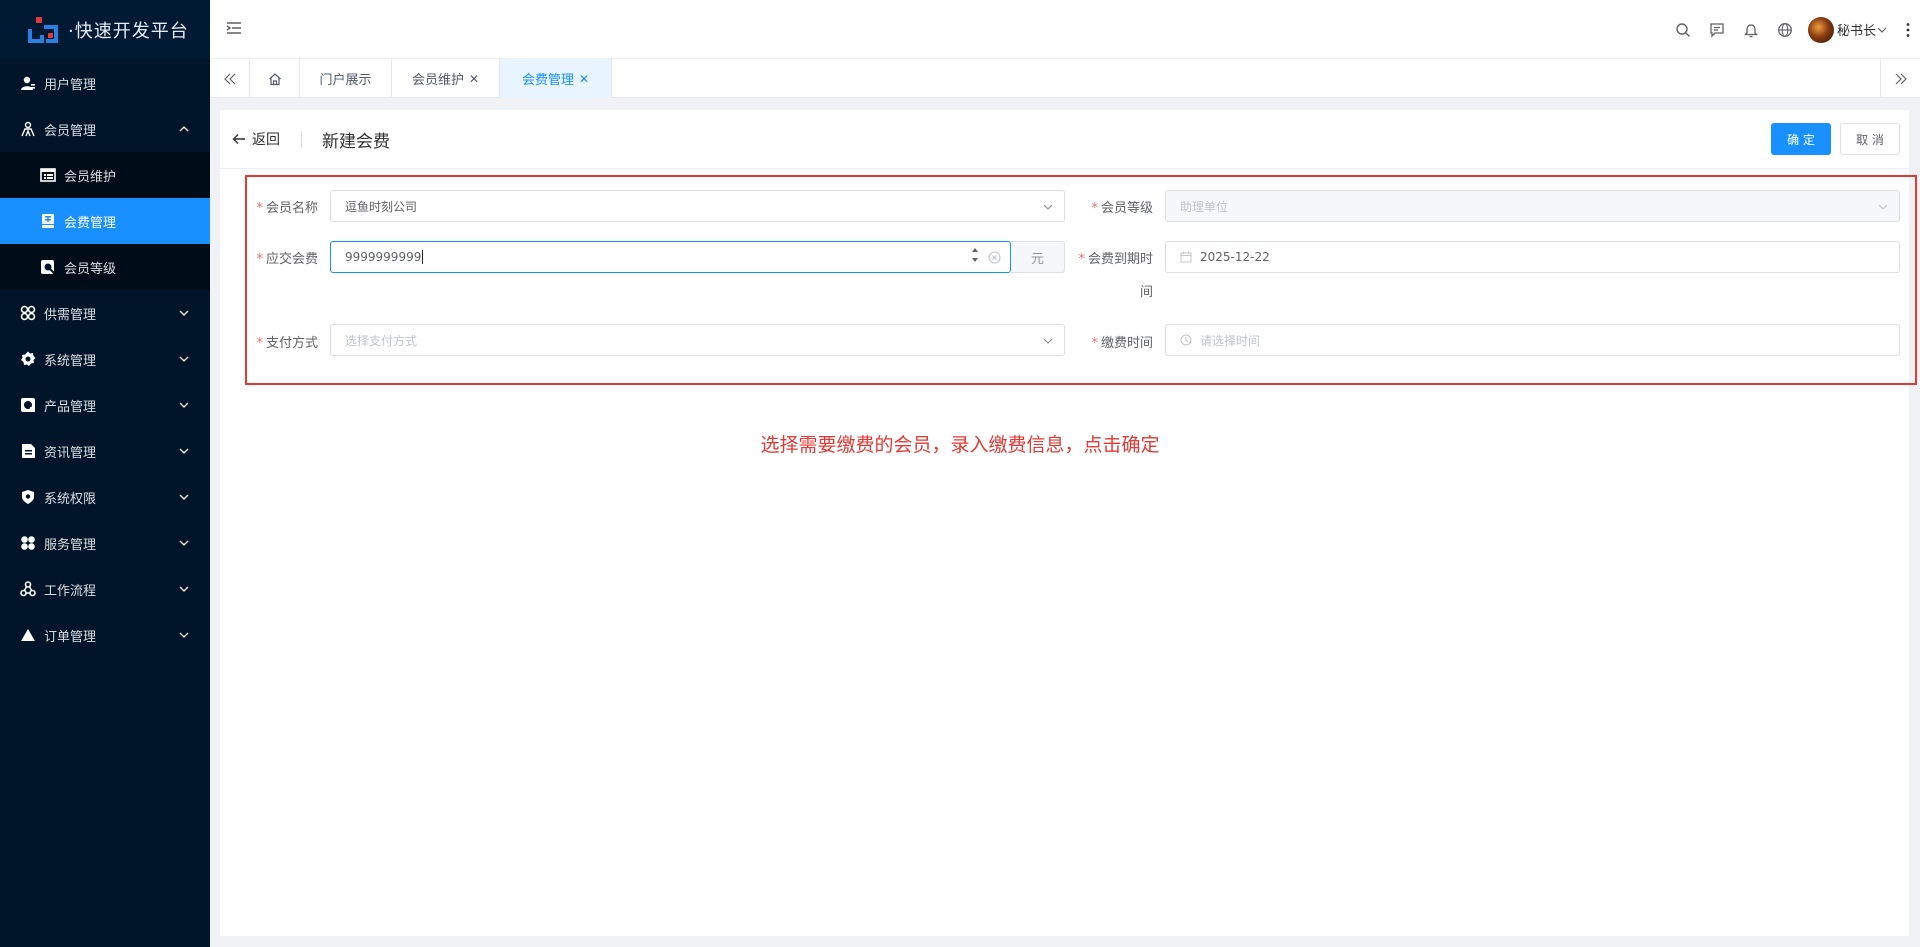 The height and width of the screenshot is (947, 1920). I want to click on page-title: 新建会费, so click(356, 142).